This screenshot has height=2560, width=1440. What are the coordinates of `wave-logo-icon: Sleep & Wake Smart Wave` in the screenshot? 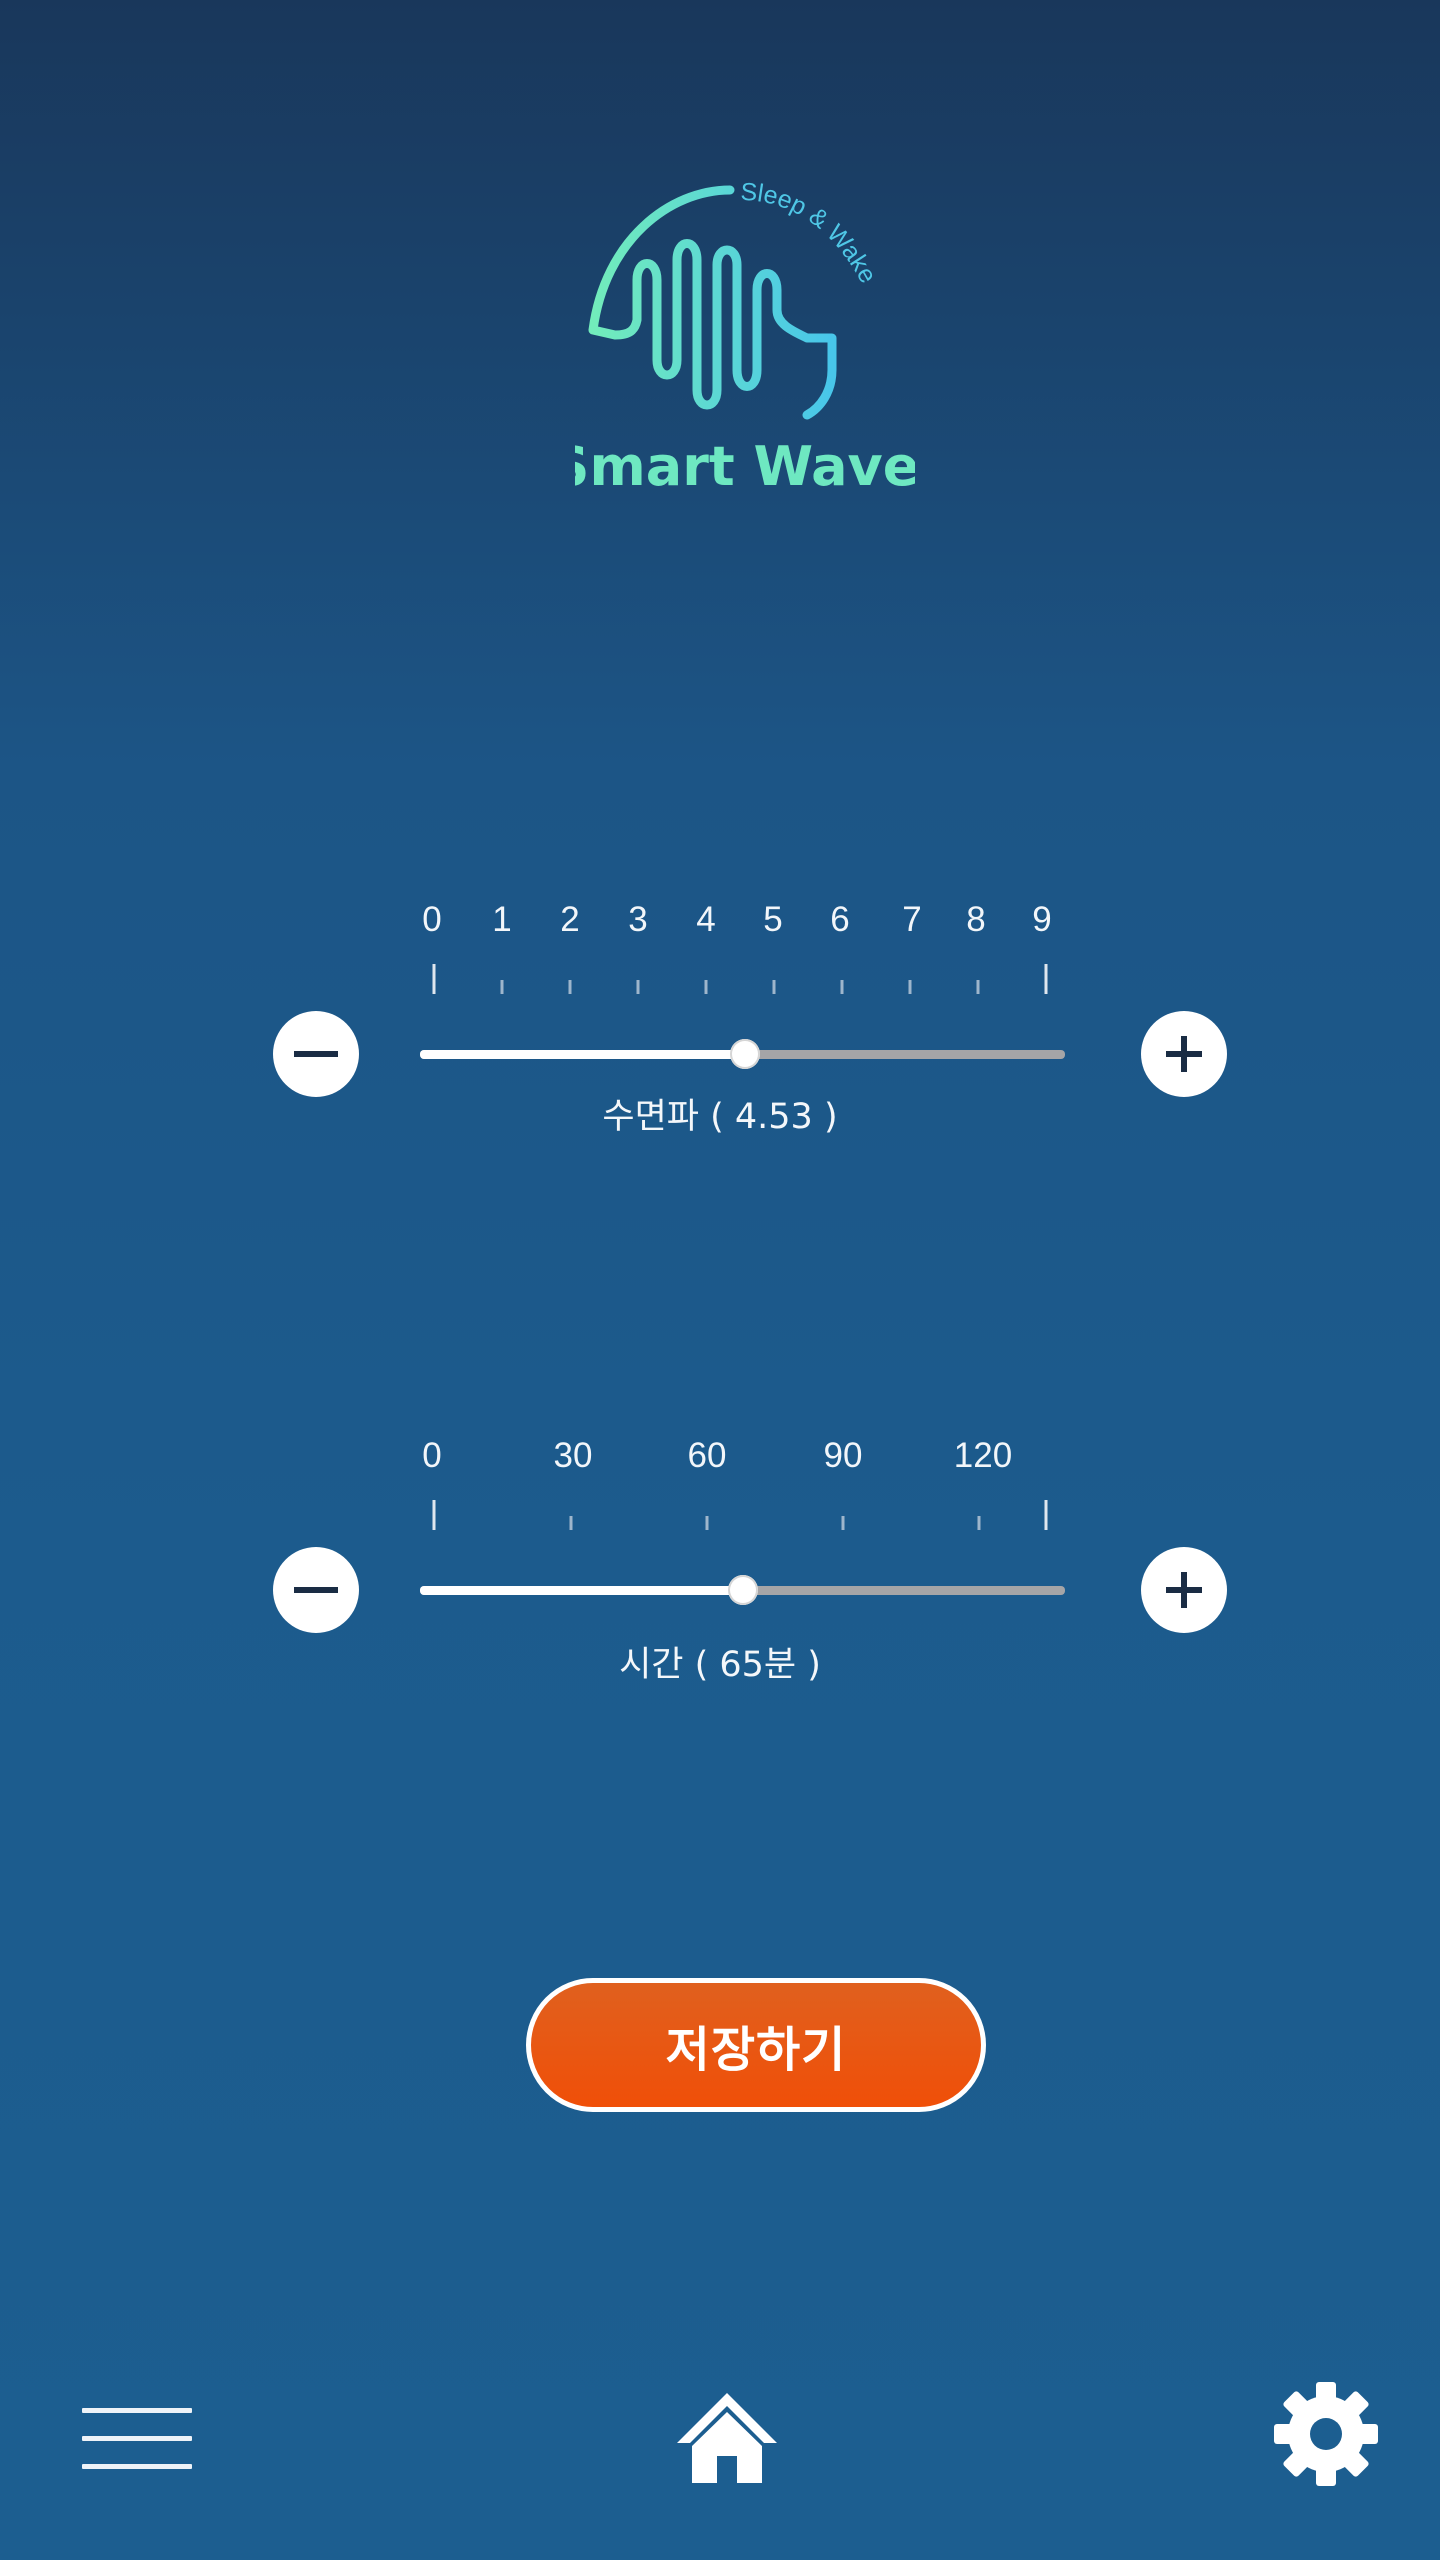 It's located at (735, 338).